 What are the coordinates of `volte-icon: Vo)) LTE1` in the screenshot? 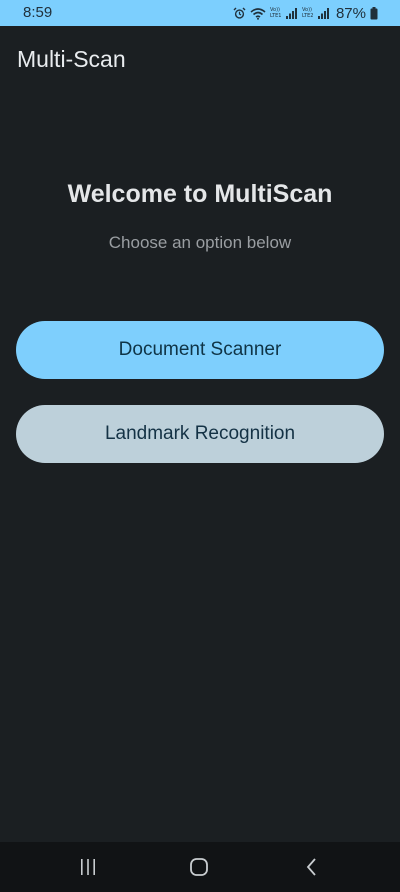 It's located at (276, 13).